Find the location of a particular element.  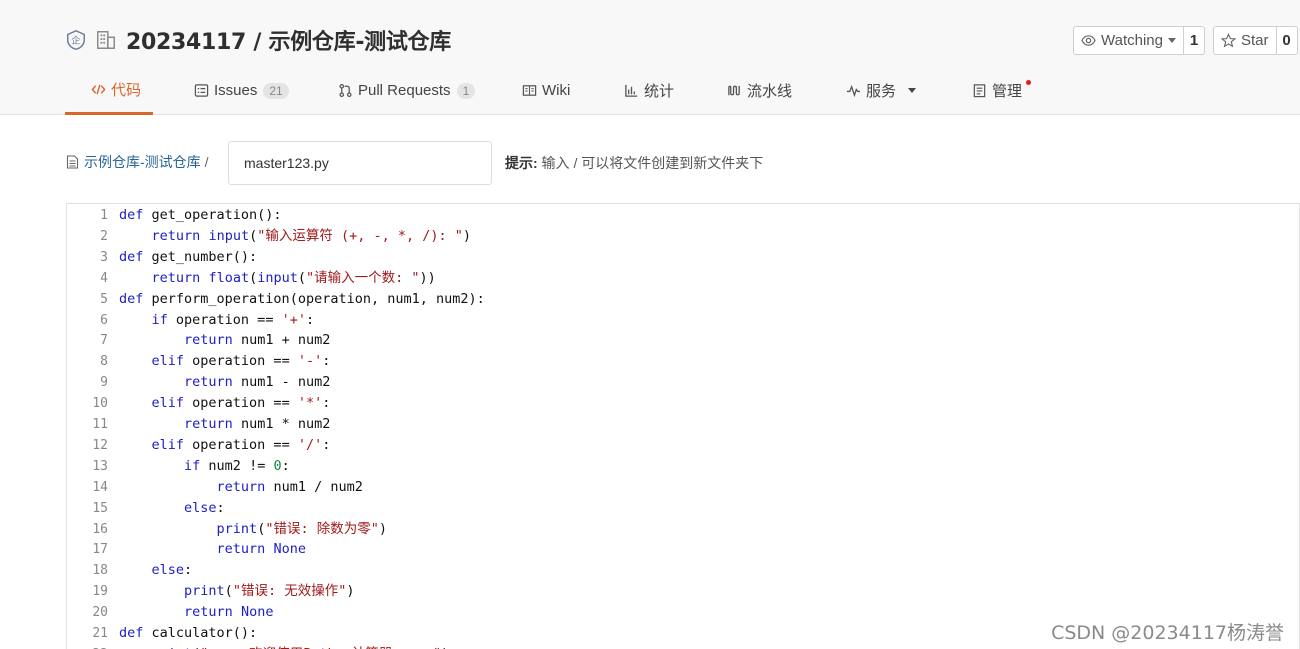

tab-wiki: Wiki is located at coordinates (546, 90).